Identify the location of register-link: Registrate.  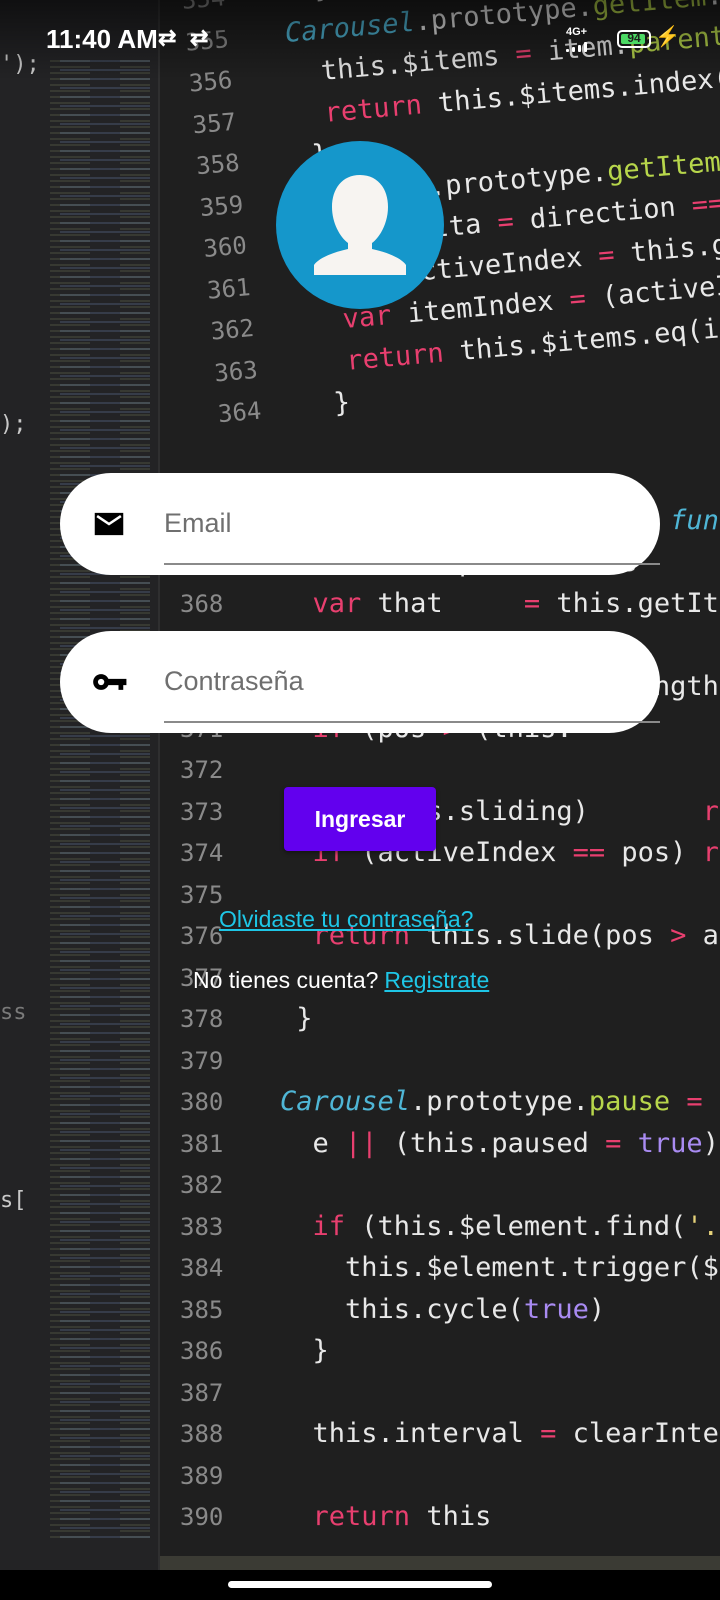
(436, 980).